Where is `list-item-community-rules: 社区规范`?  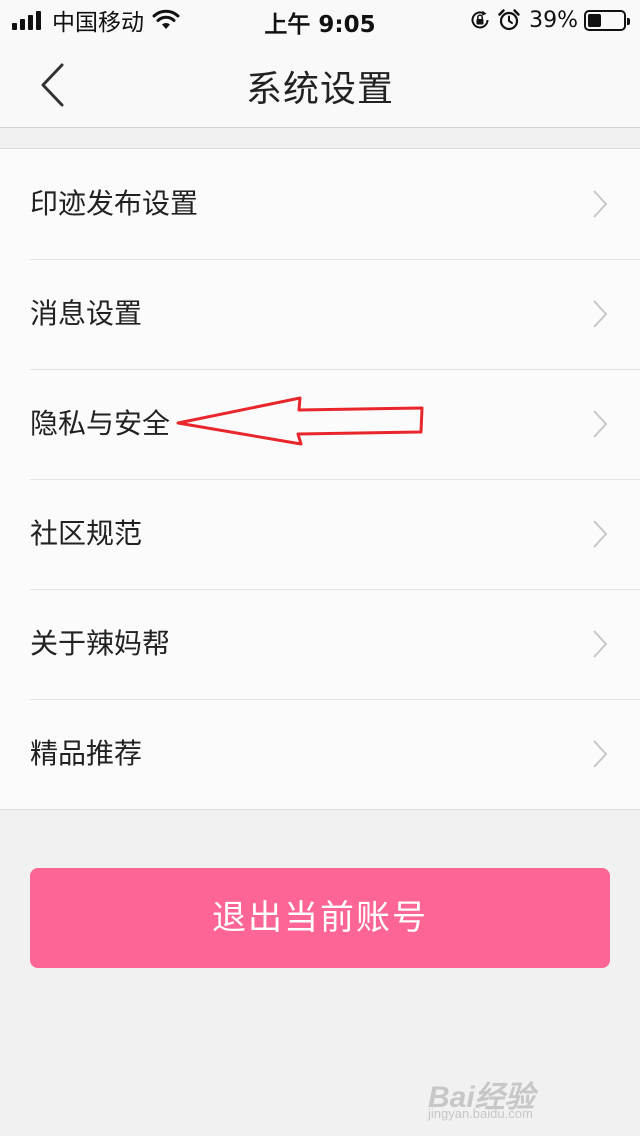
list-item-community-rules: 社区规范 is located at coordinates (320, 534).